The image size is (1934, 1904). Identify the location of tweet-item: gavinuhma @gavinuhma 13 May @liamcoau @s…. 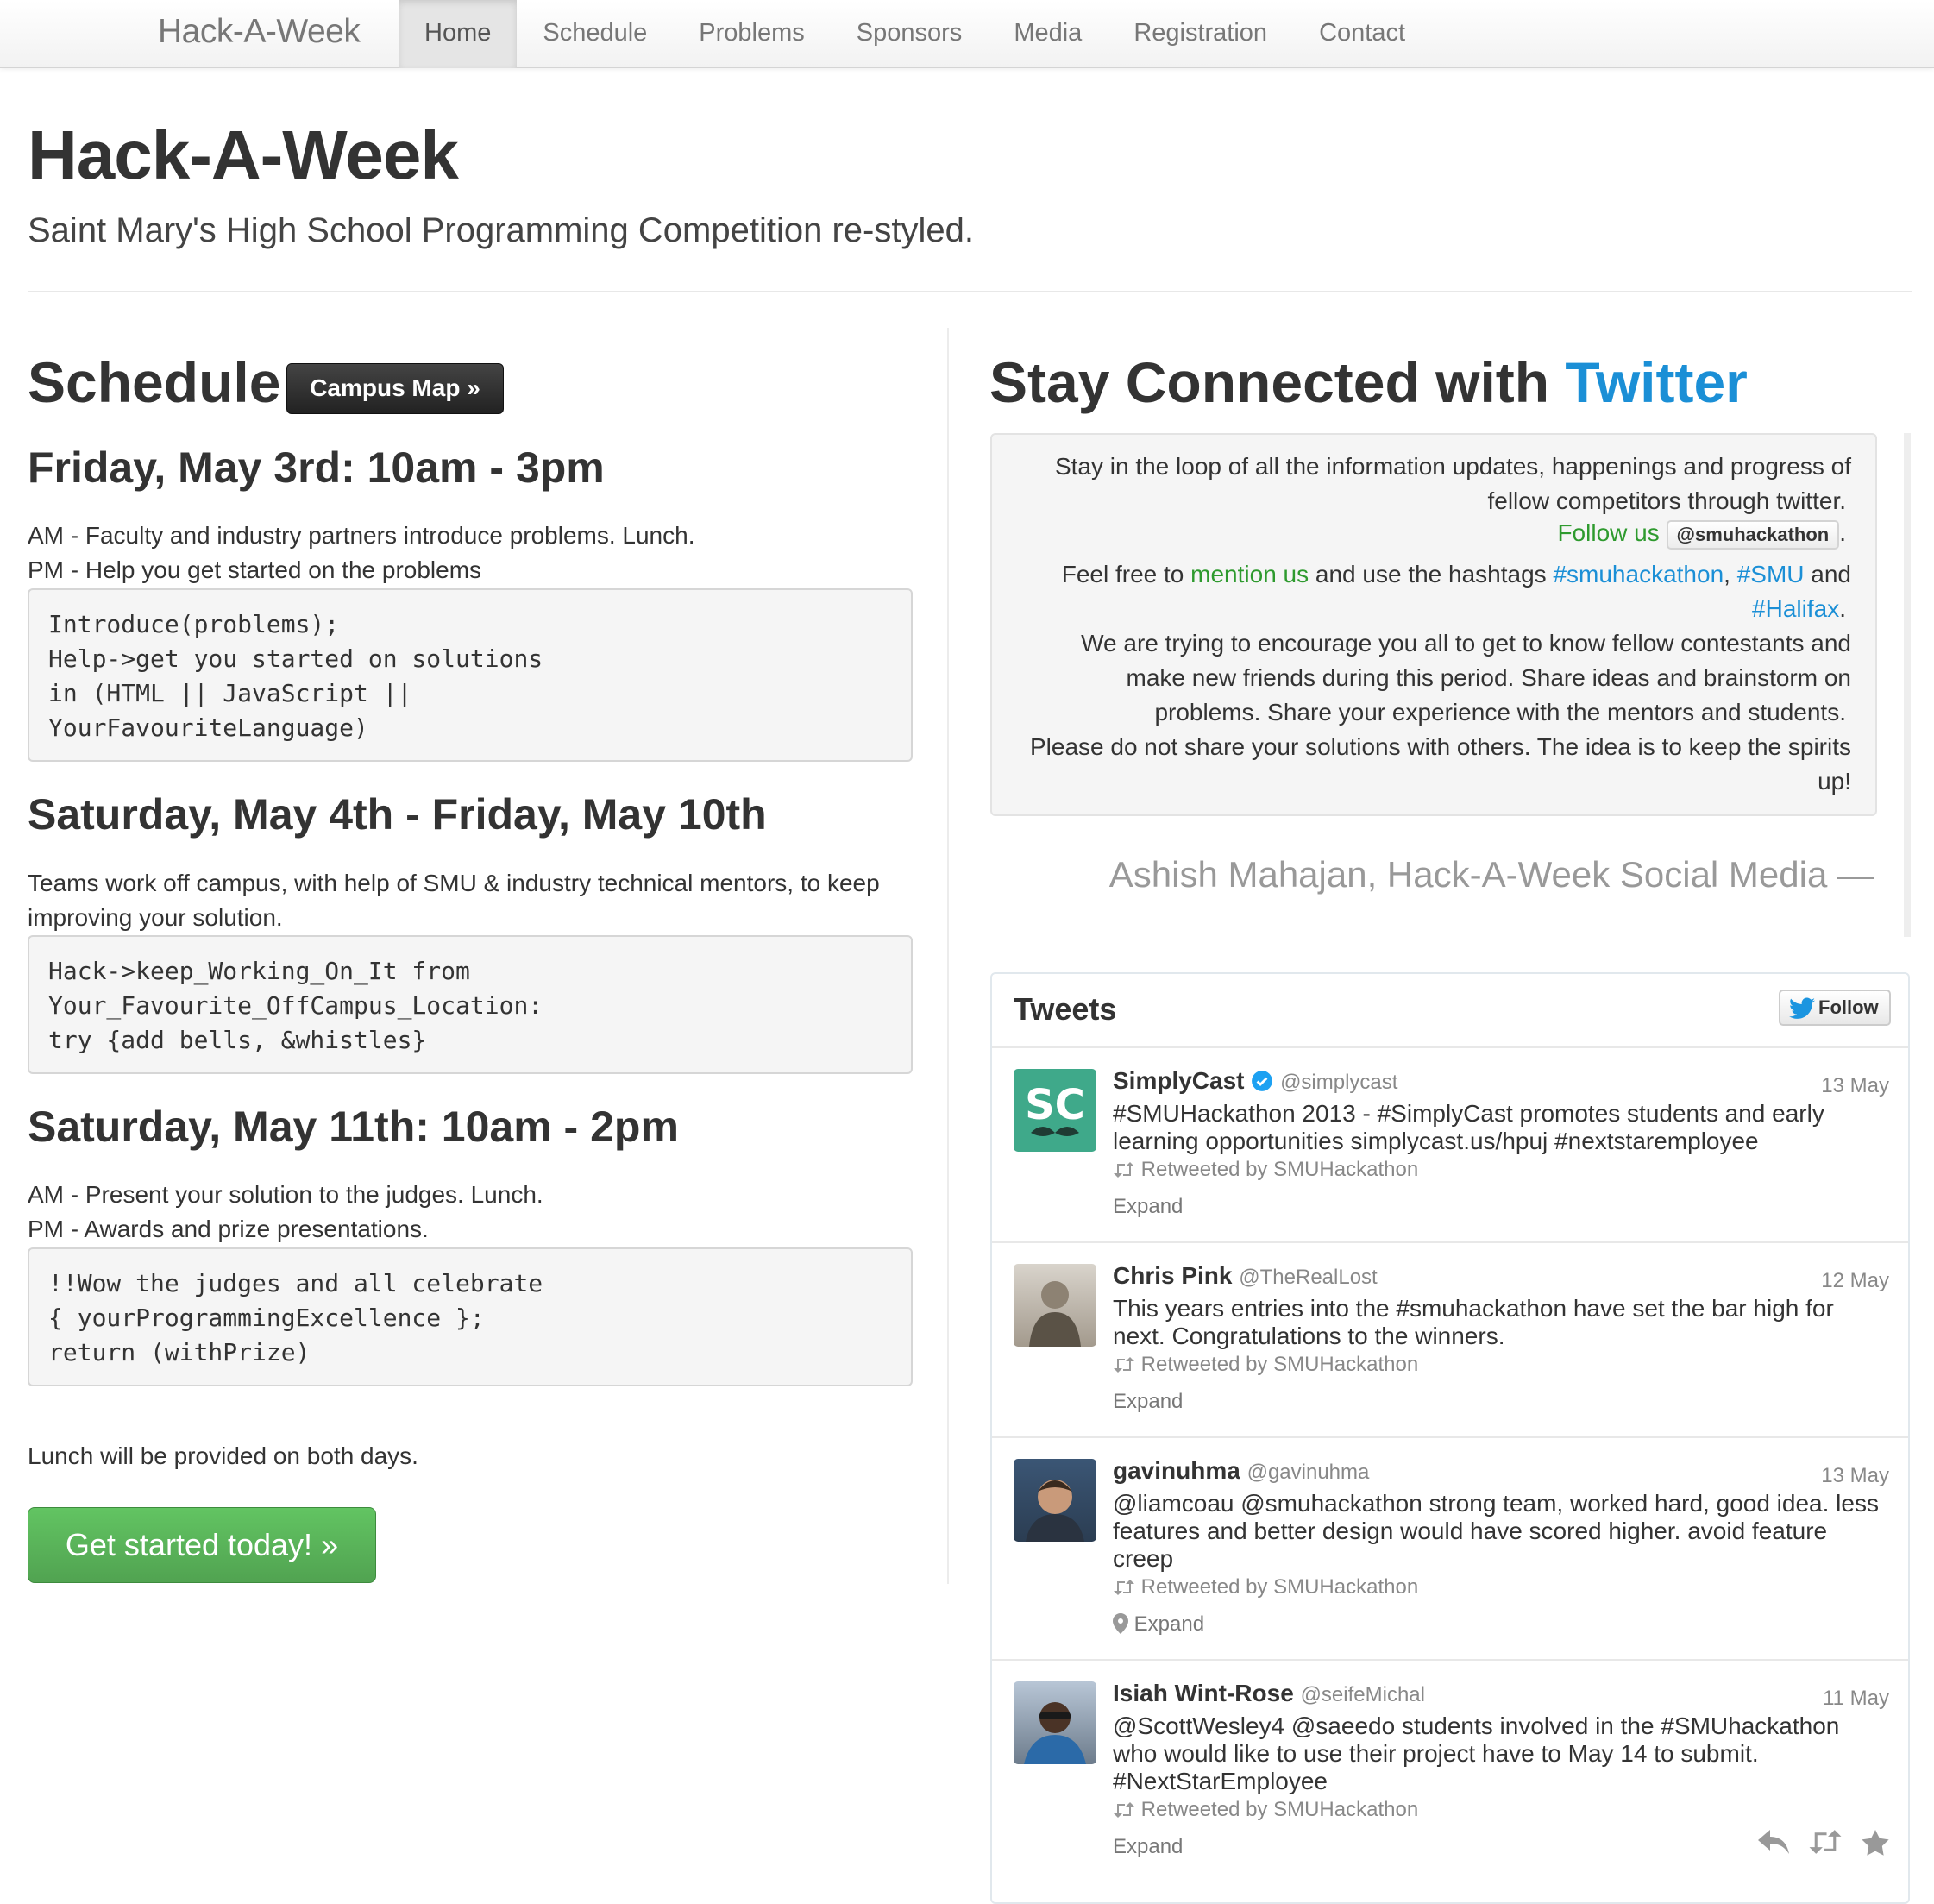
(1450, 1550).